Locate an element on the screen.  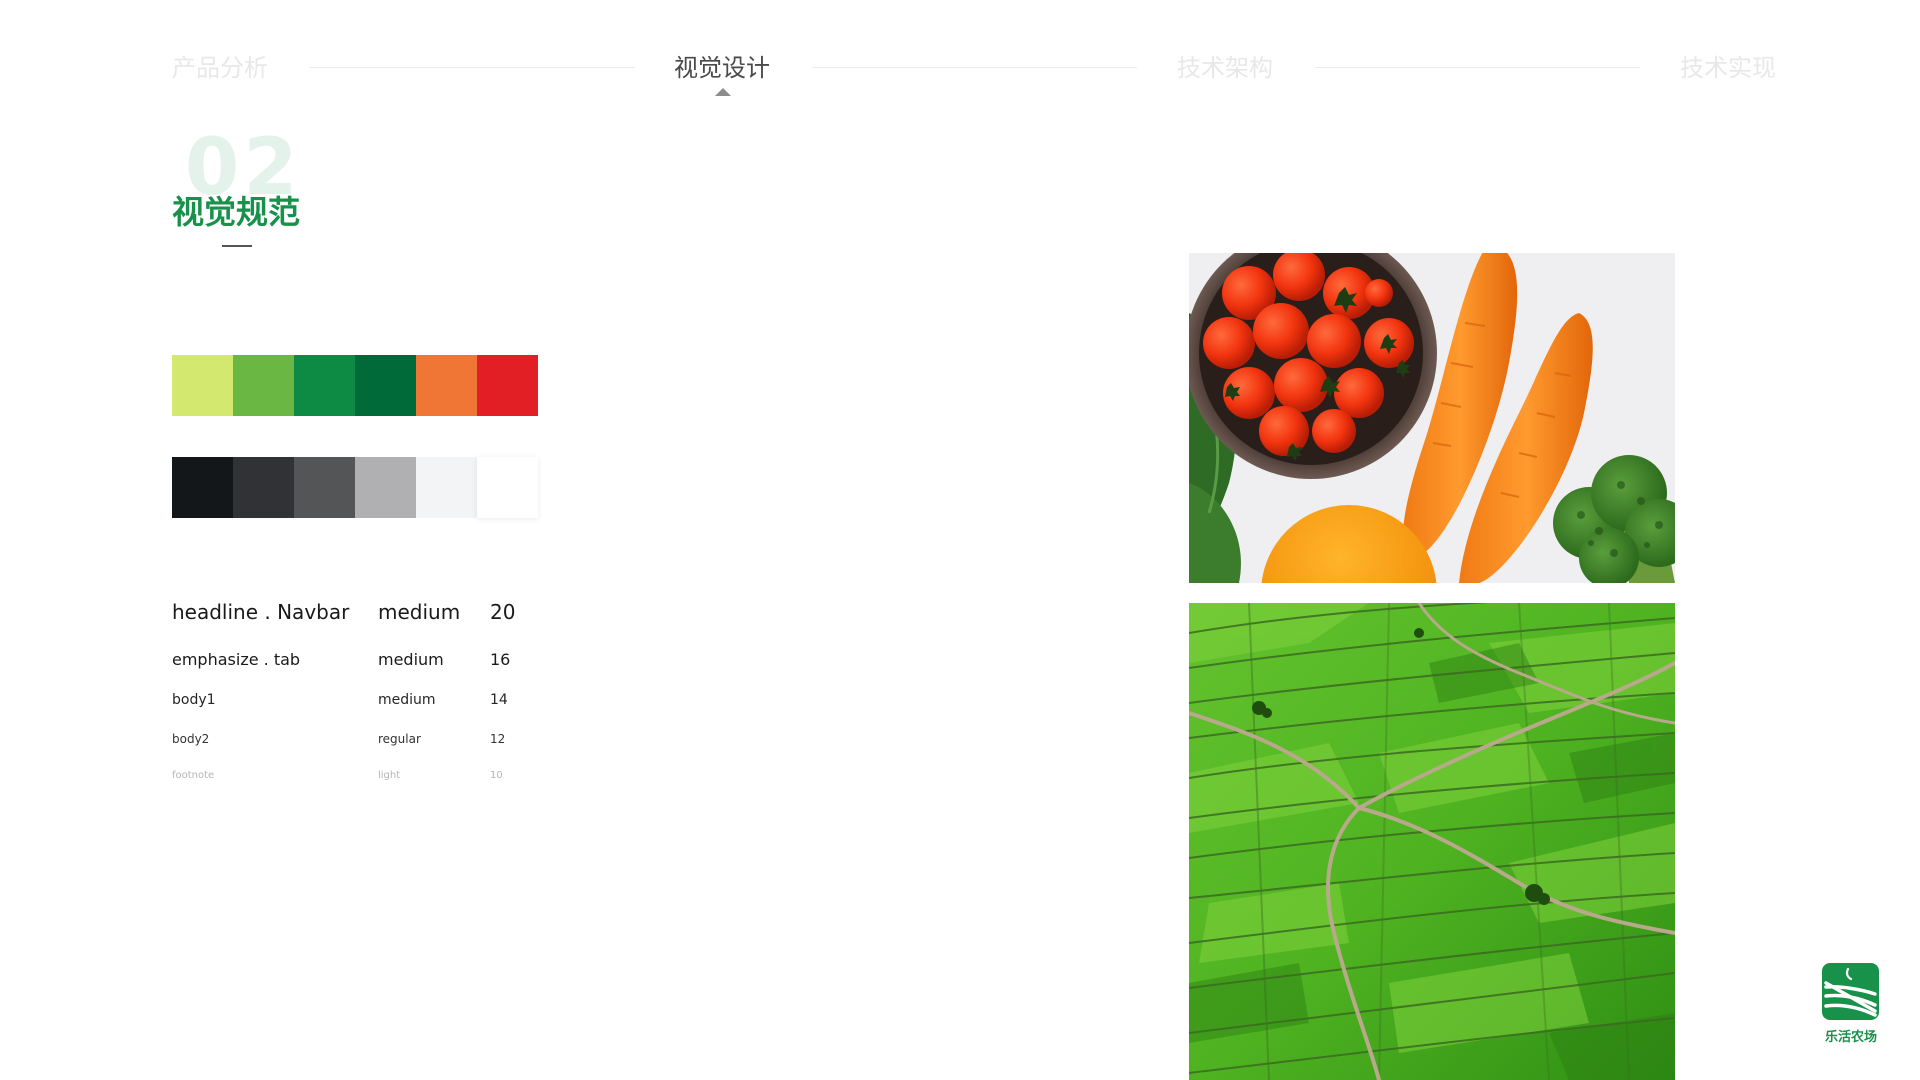
vegetables-photo is located at coordinates (1432, 418).